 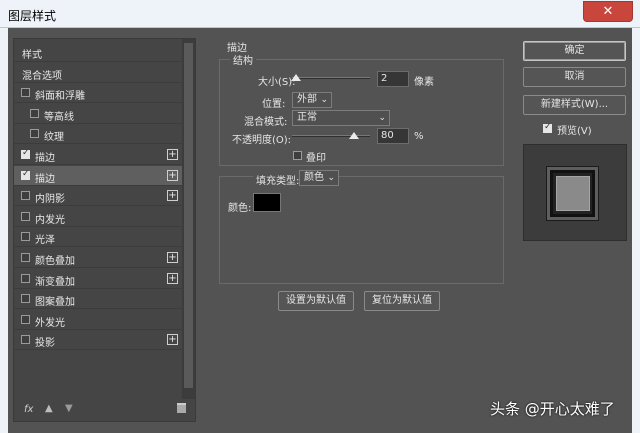 What do you see at coordinates (393, 136) in the screenshot?
I see `opacity-input: 80` at bounding box center [393, 136].